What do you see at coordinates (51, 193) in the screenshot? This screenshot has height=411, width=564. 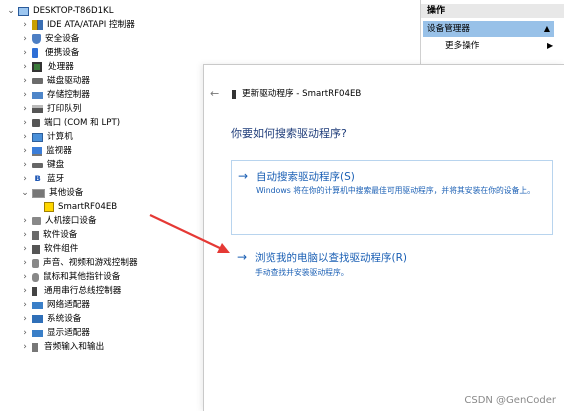 I see `tree-item-other: ⌄ 其他设备` at bounding box center [51, 193].